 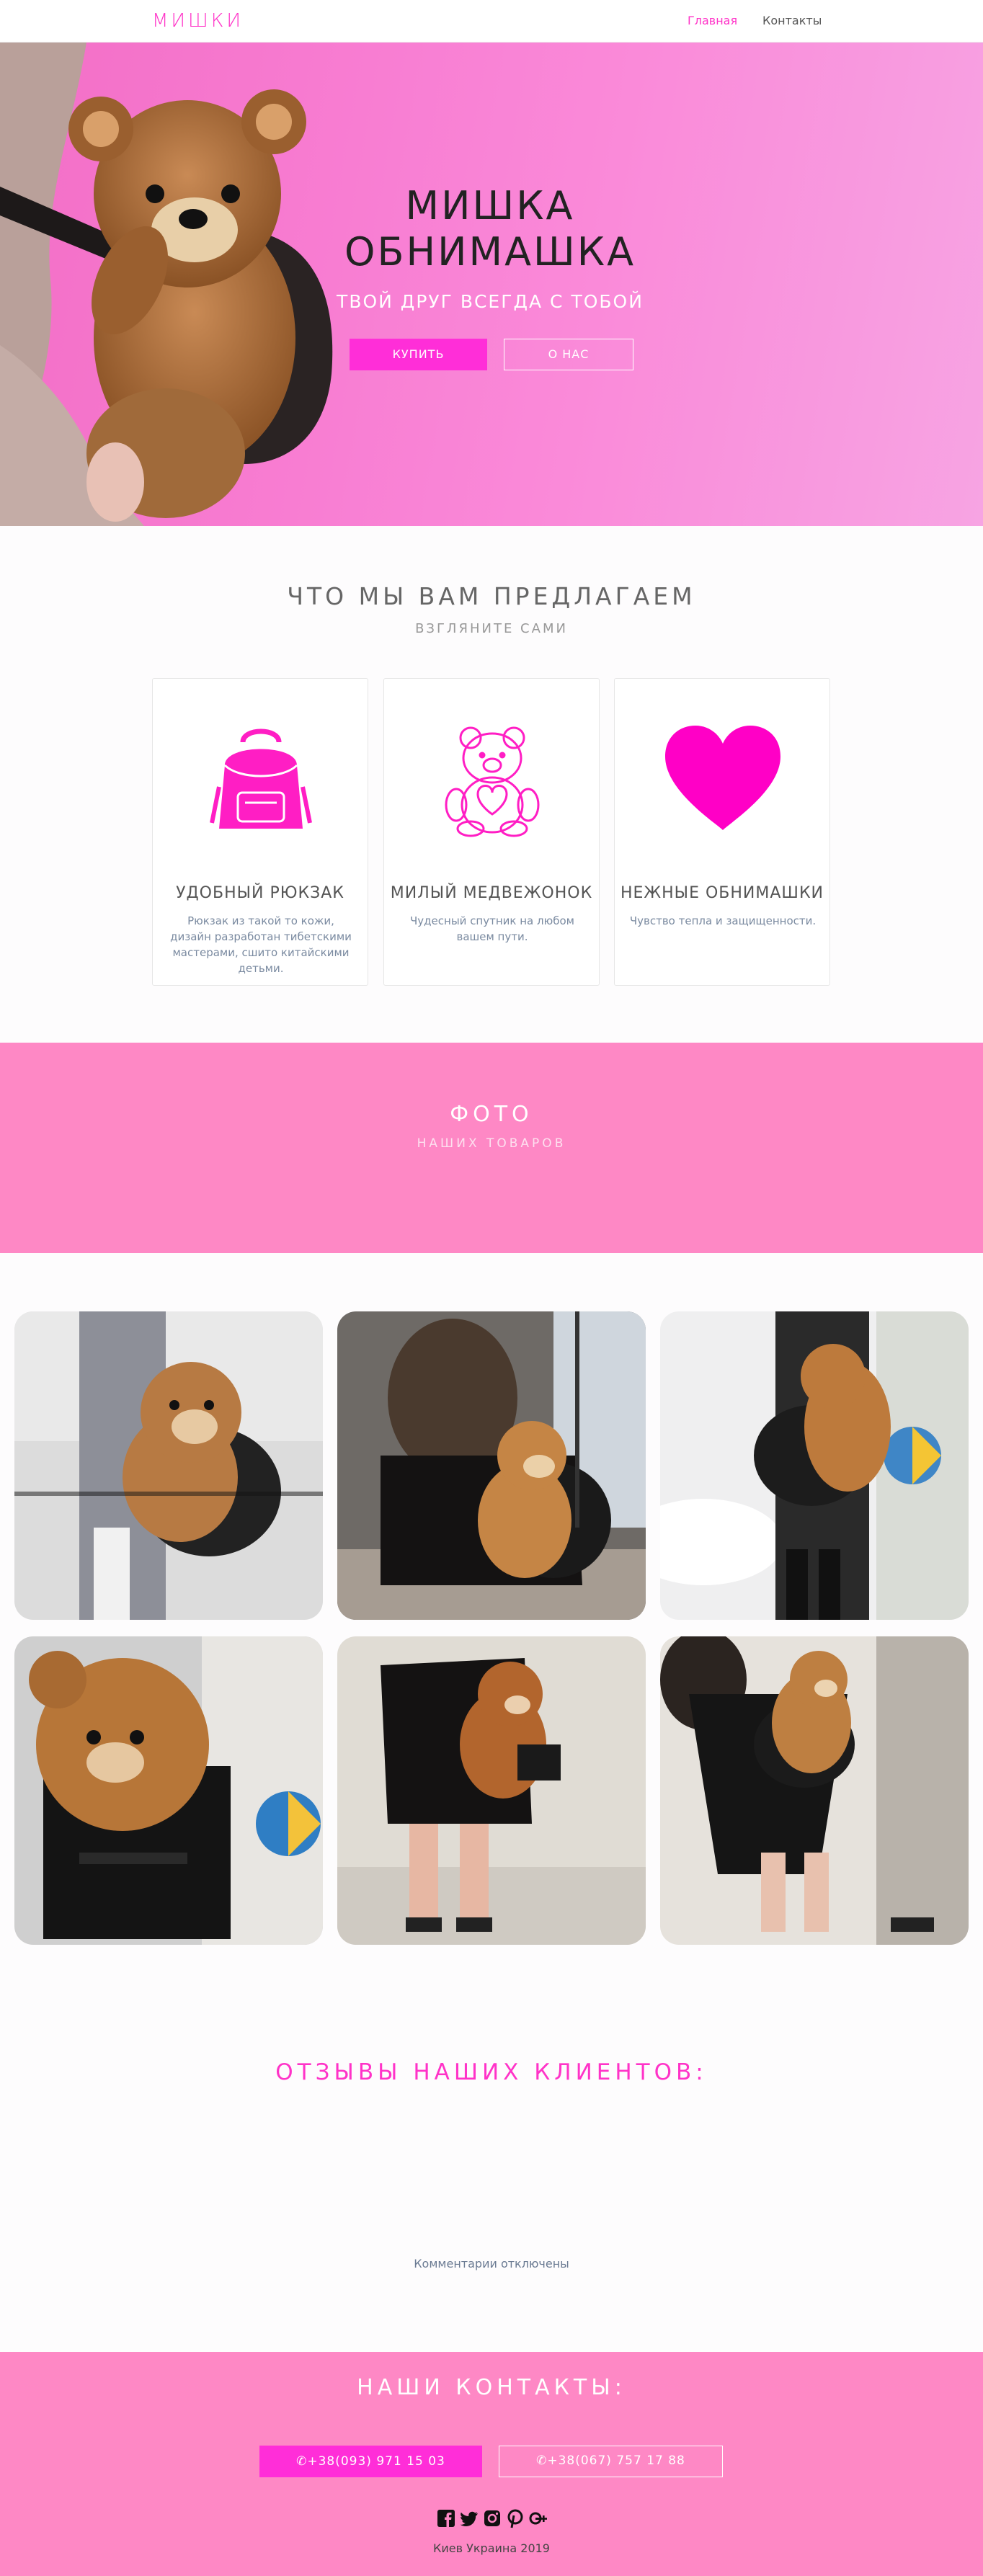 What do you see at coordinates (261, 778) in the screenshot?
I see `backpack-icon` at bounding box center [261, 778].